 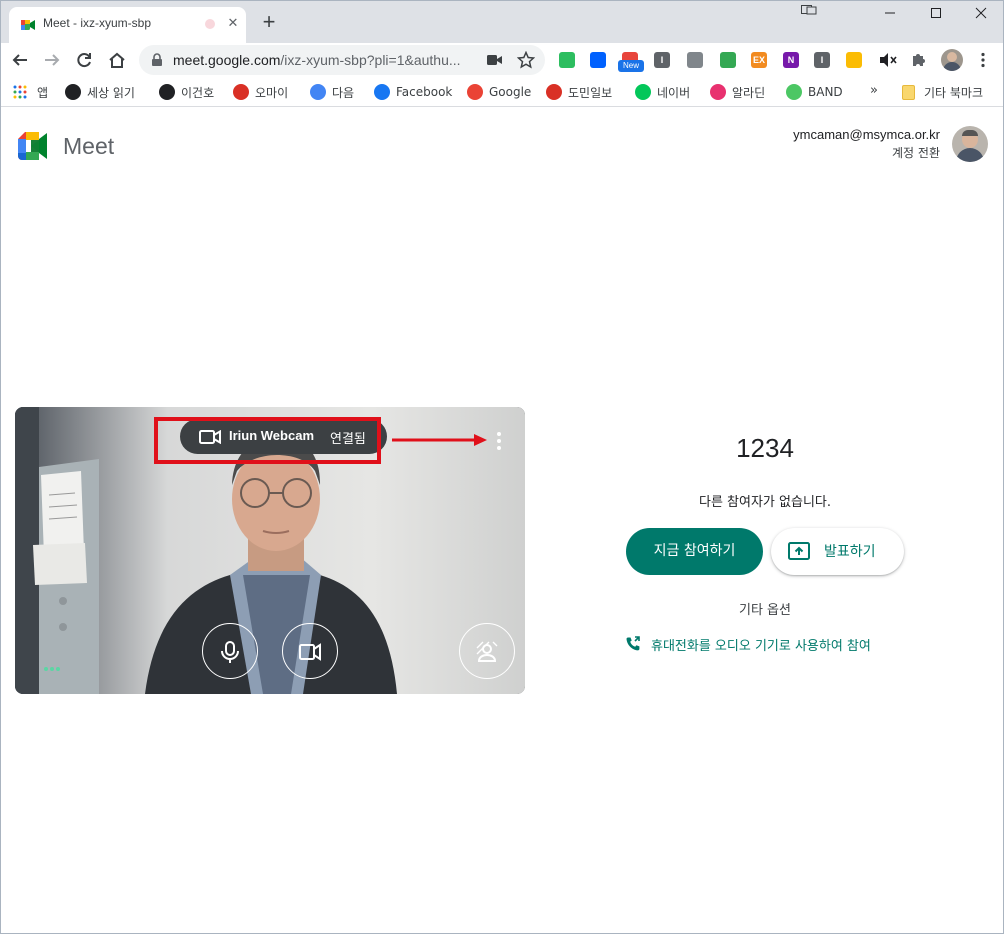 I want to click on microphone-toggle-button, so click(x=230, y=651).